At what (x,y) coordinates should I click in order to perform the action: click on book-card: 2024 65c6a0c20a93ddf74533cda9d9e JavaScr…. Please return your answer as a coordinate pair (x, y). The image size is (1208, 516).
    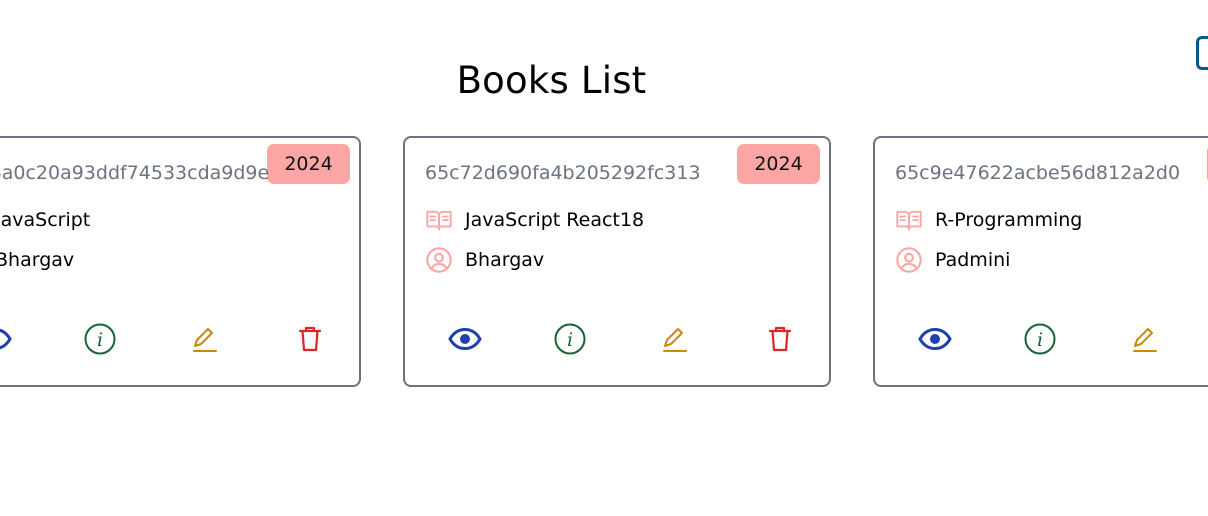
    Looking at the image, I should click on (180, 261).